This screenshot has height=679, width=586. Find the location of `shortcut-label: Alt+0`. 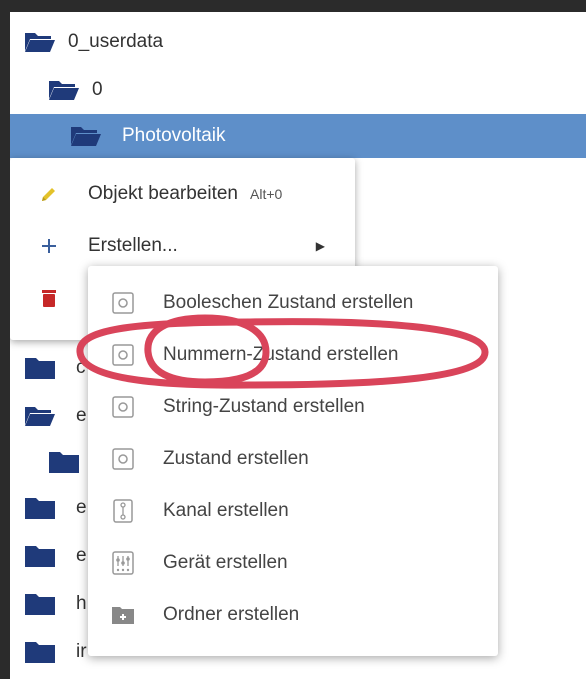

shortcut-label: Alt+0 is located at coordinates (266, 194).